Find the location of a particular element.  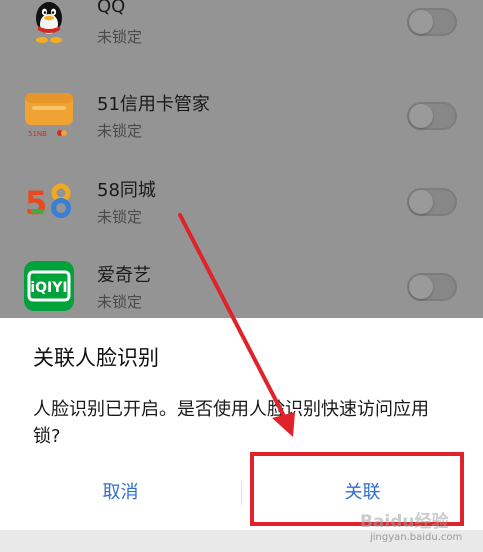

iqiyi-logo-text: iQIYI is located at coordinates (48, 288).